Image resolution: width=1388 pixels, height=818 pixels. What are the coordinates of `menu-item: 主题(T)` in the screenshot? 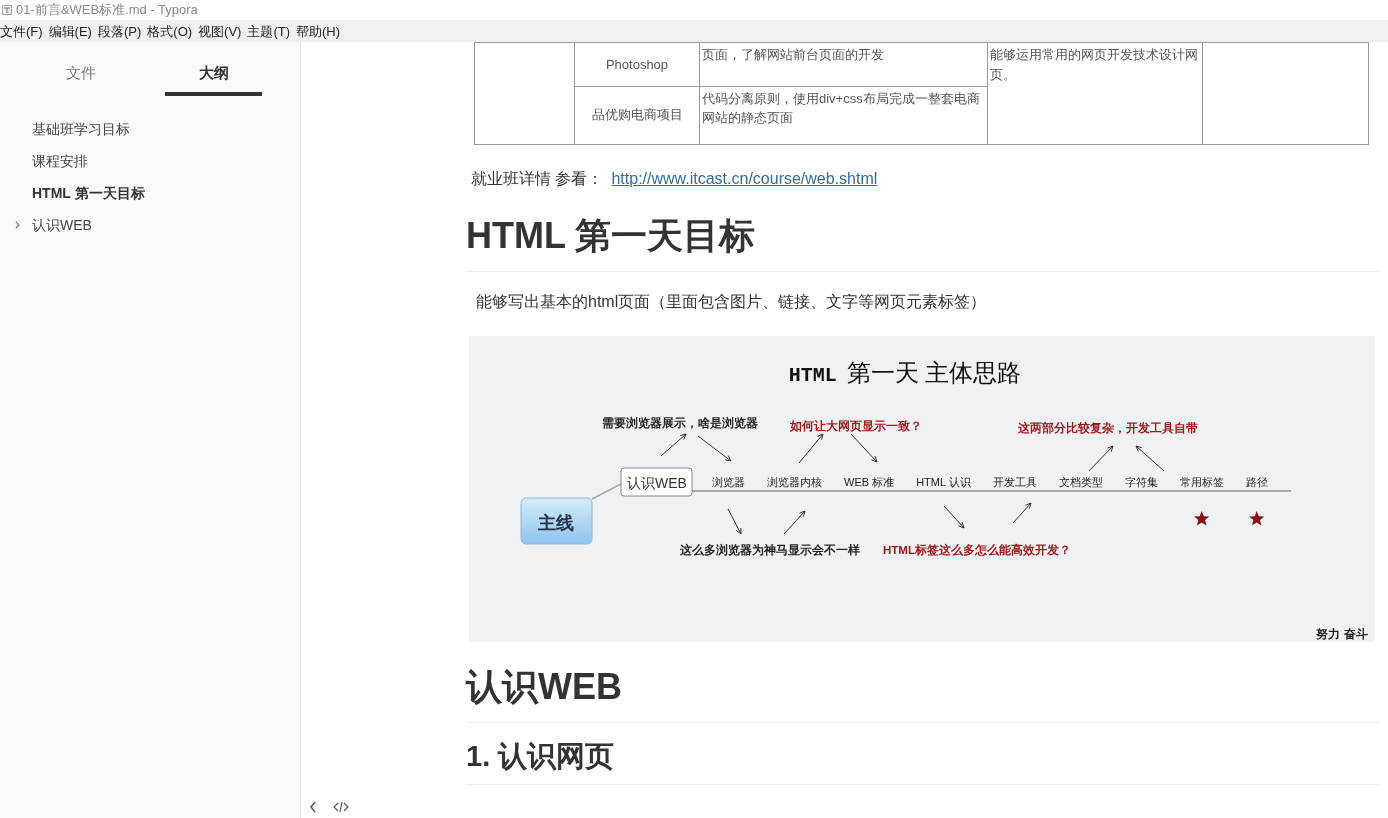 It's located at (272, 31).